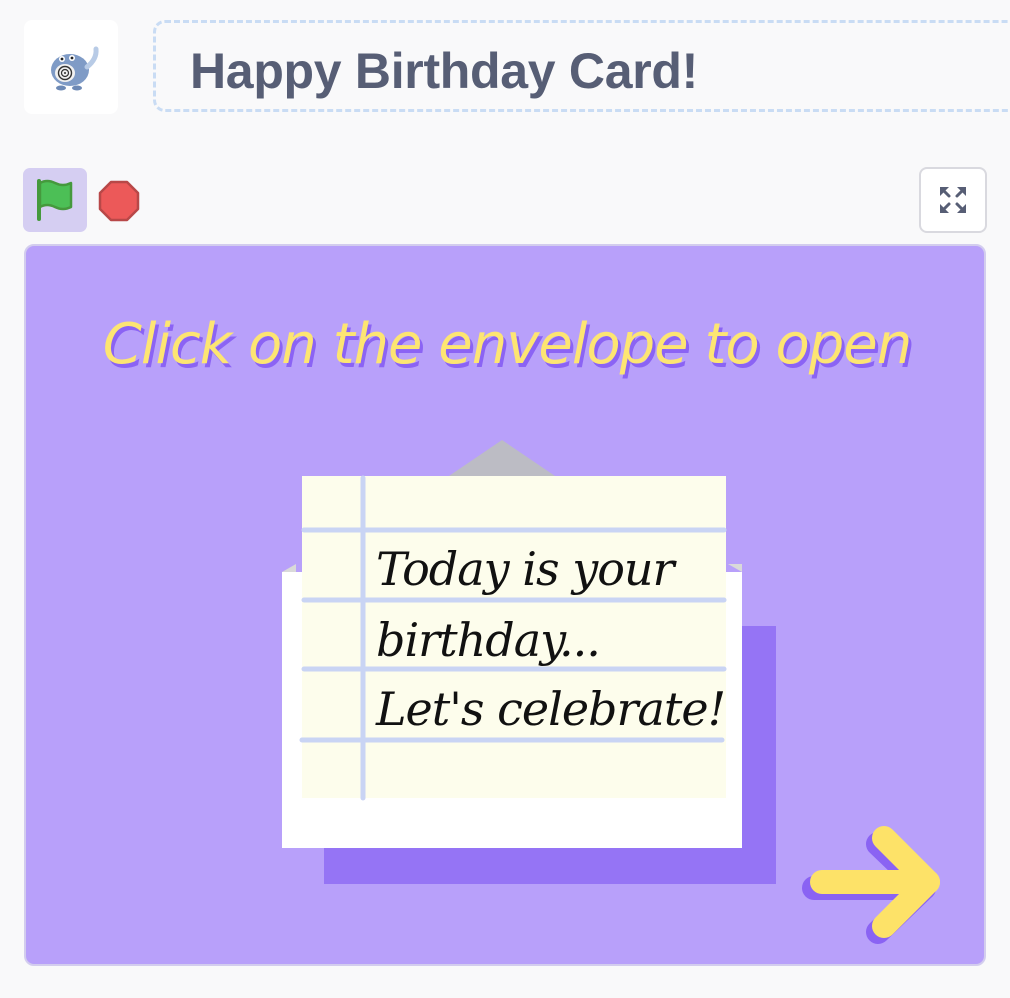 The image size is (1010, 998). What do you see at coordinates (502, 459) in the screenshot?
I see `envelope-flap` at bounding box center [502, 459].